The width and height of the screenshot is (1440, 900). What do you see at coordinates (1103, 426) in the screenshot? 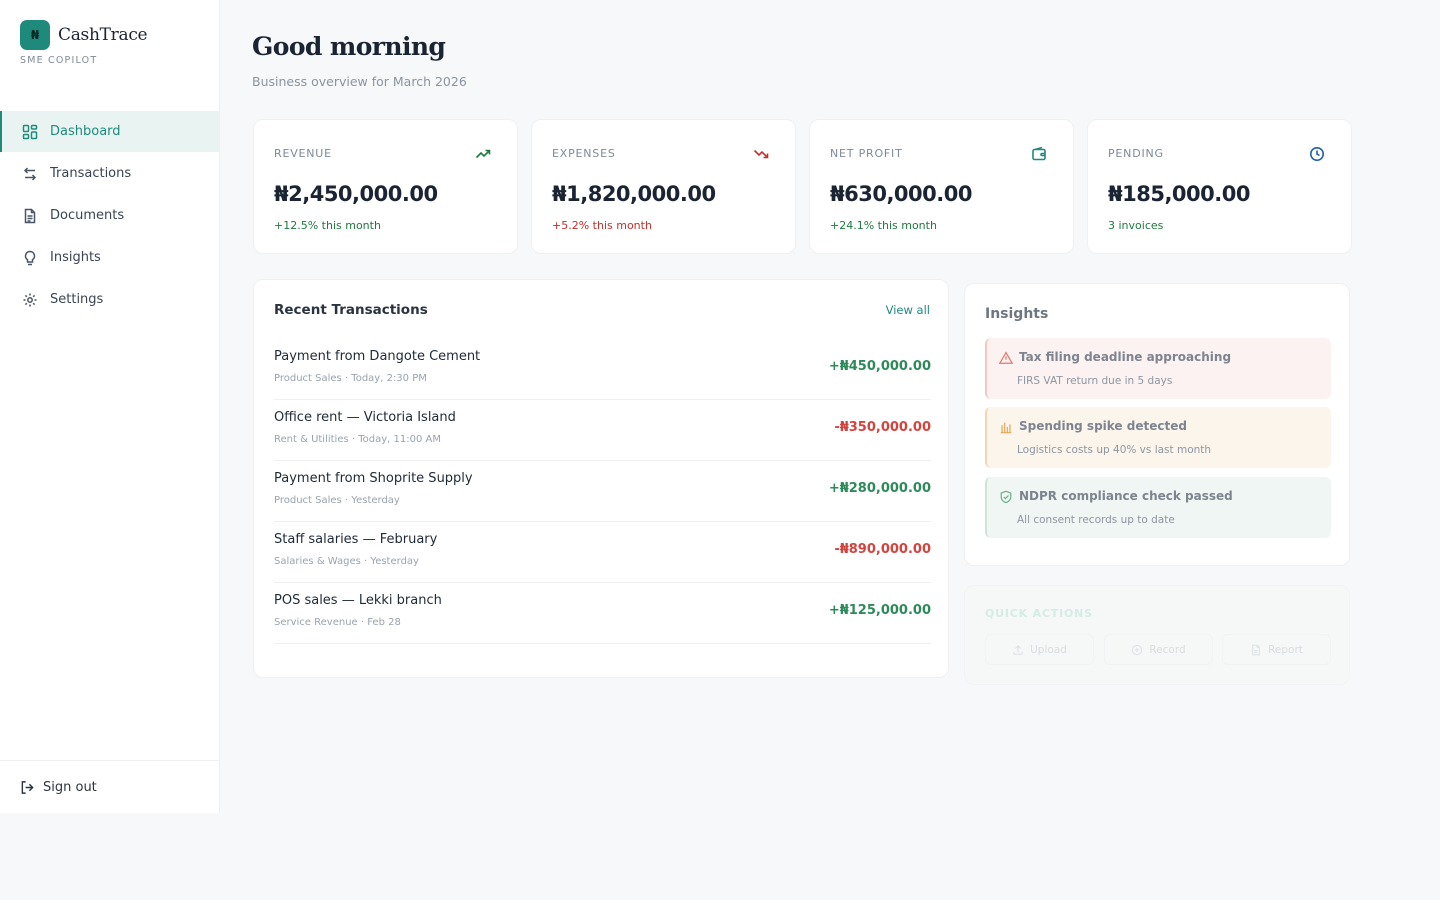
I see `insight-title: Spending spike detected` at bounding box center [1103, 426].